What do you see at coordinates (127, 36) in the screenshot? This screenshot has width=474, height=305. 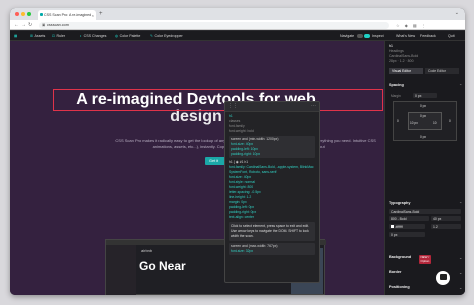 I see `toolbar-color-palette: ◍ Color Palette` at bounding box center [127, 36].